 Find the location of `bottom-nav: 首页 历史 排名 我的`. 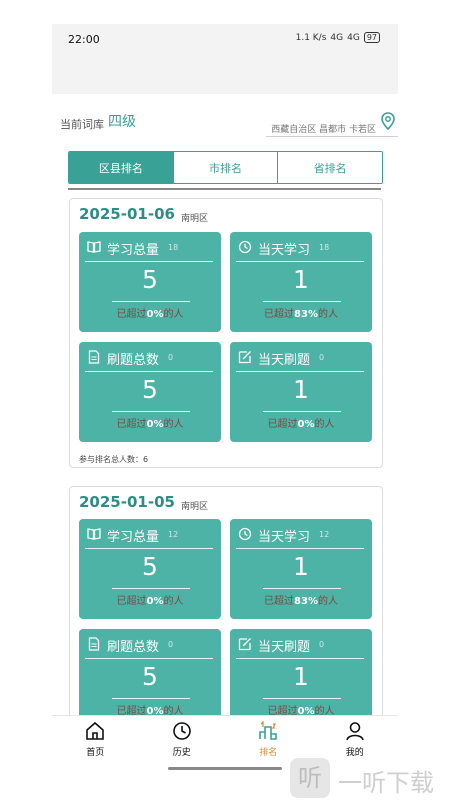

bottom-nav: 首页 历史 排名 我的 is located at coordinates (225, 738).